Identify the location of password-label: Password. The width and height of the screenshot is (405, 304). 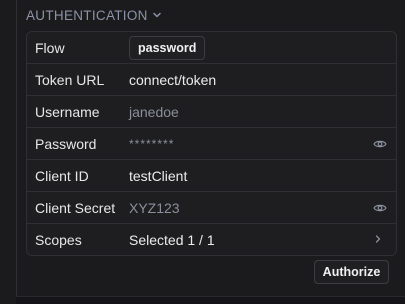
(66, 143).